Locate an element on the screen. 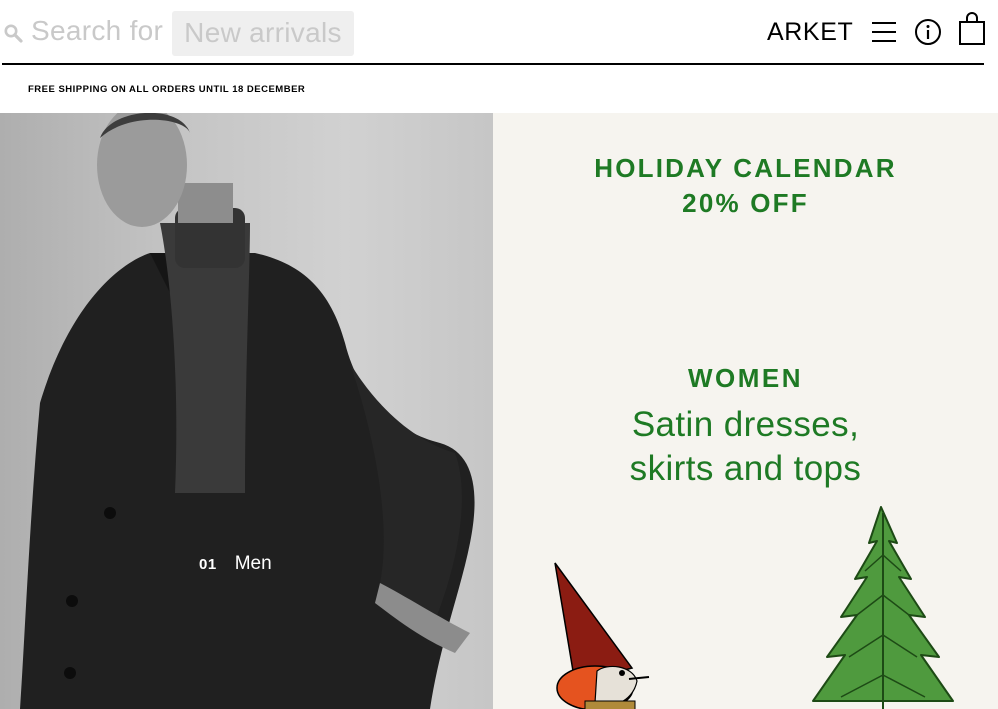 This screenshot has height=709, width=998. women-category-label: WOMEN is located at coordinates (745, 378).